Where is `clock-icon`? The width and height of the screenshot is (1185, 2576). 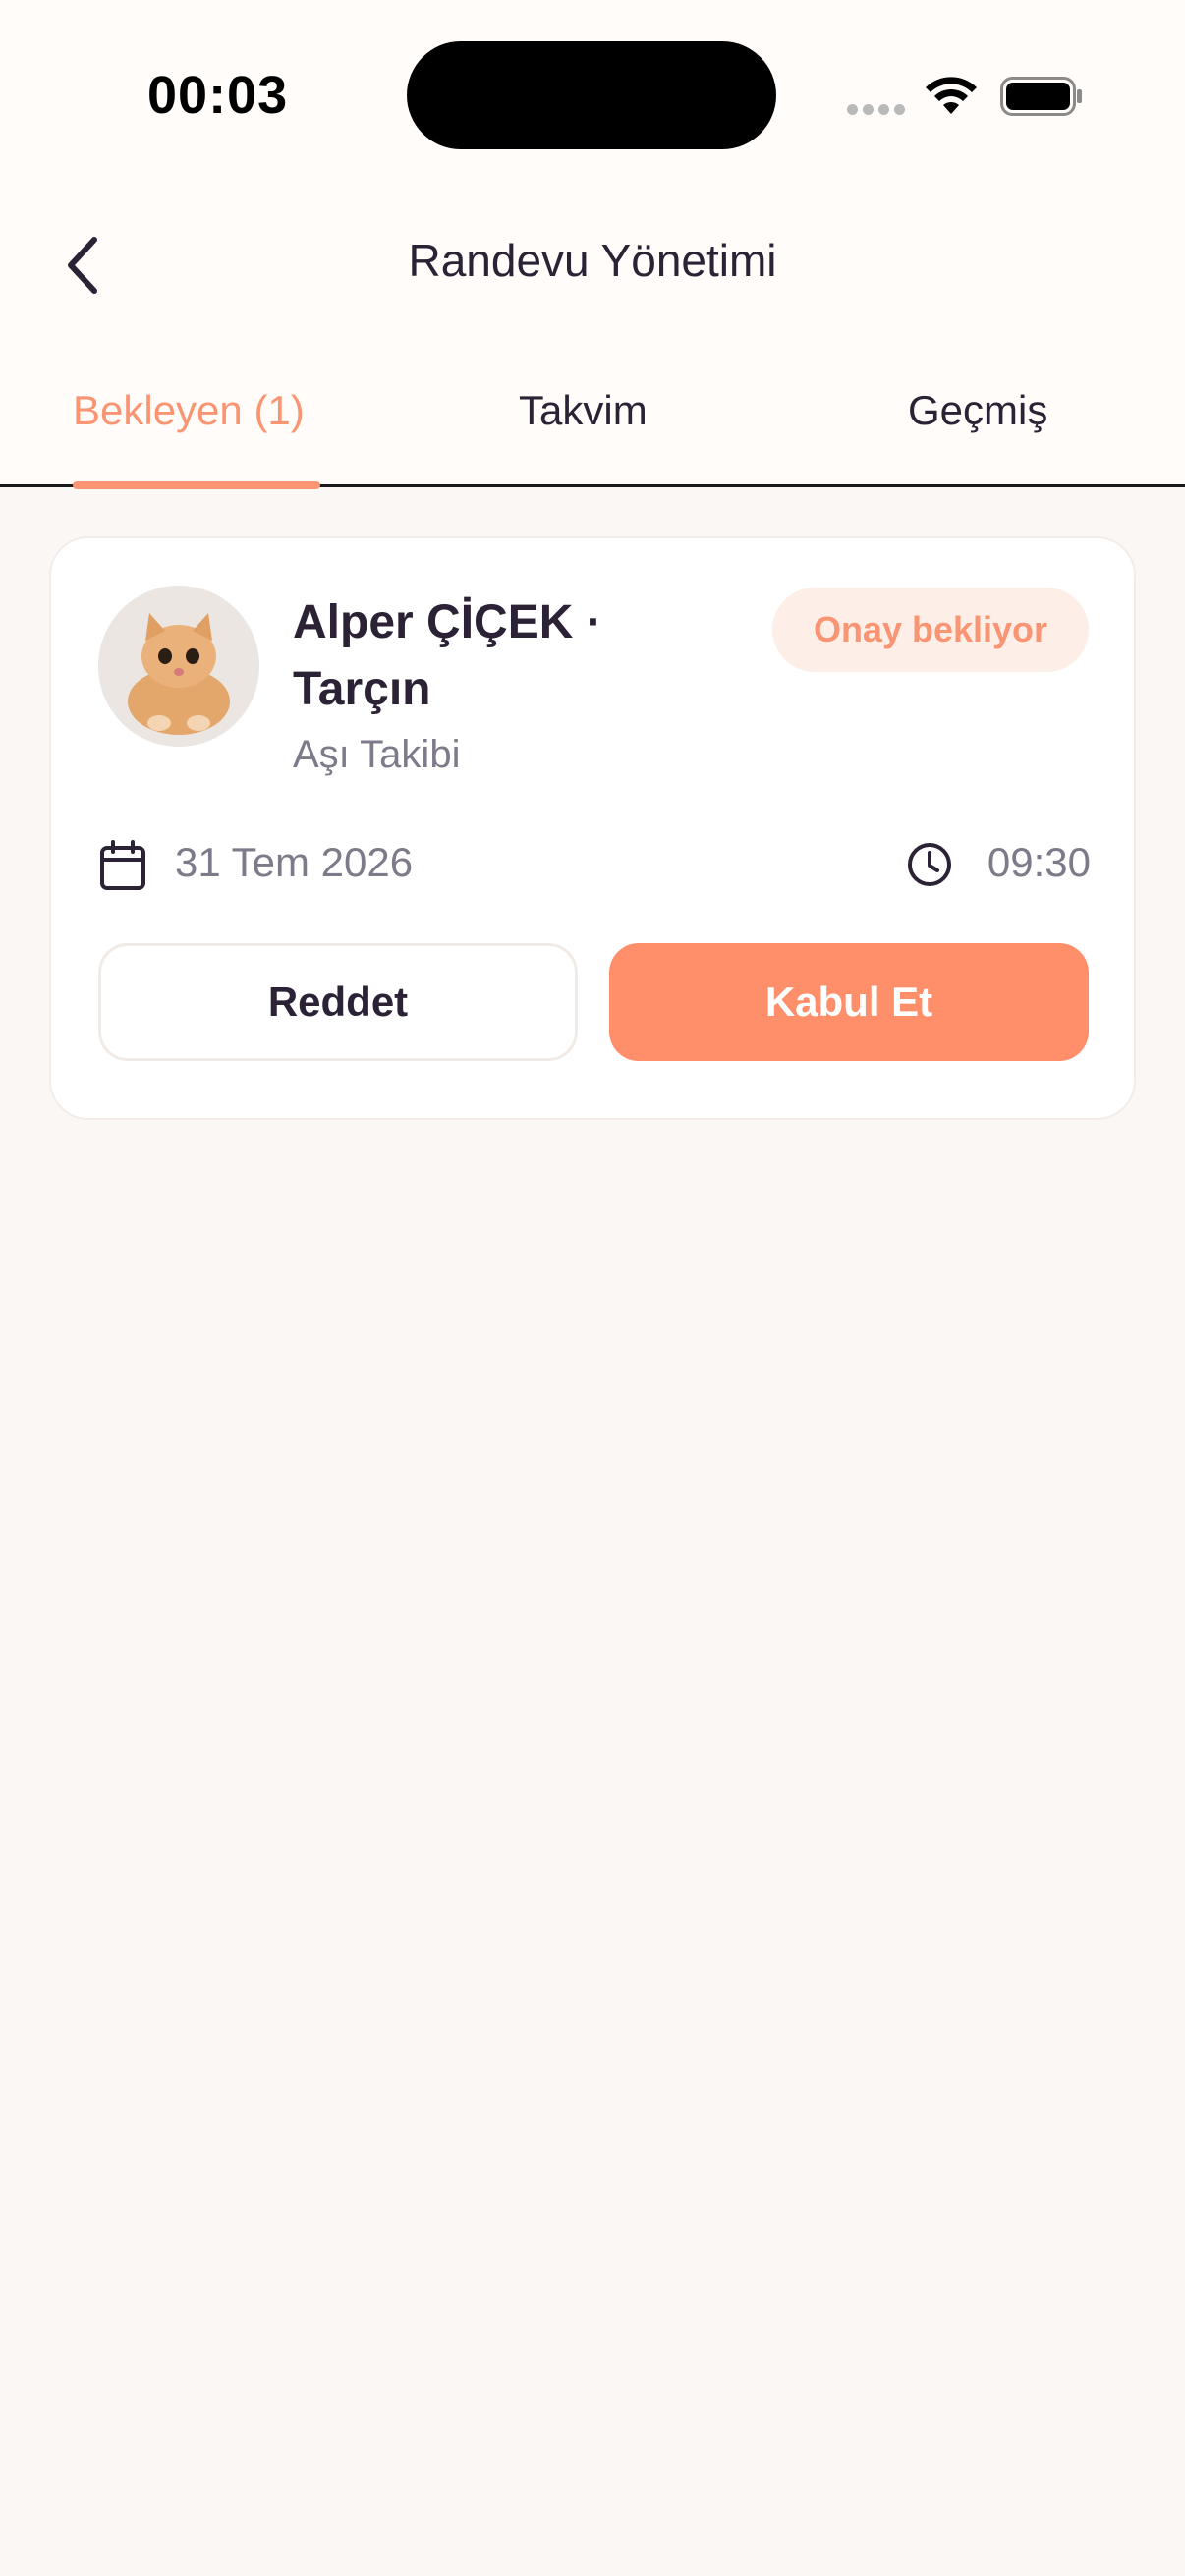
clock-icon is located at coordinates (930, 864).